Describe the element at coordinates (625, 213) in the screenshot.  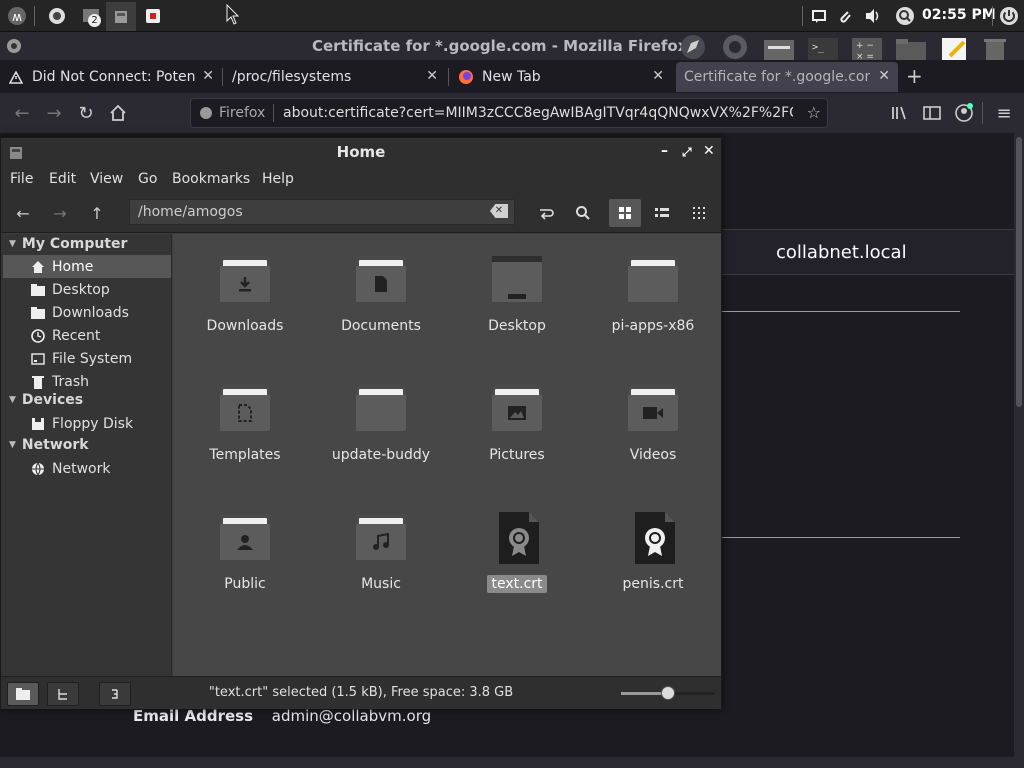
I see `icon-view-button` at that location.